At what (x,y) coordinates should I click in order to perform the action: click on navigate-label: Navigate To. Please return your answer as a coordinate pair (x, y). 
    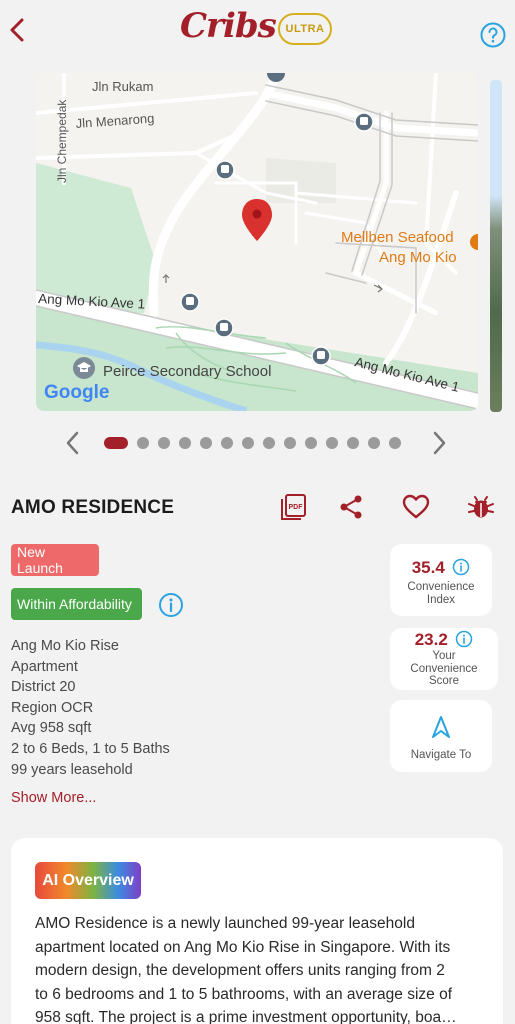
    Looking at the image, I should click on (441, 755).